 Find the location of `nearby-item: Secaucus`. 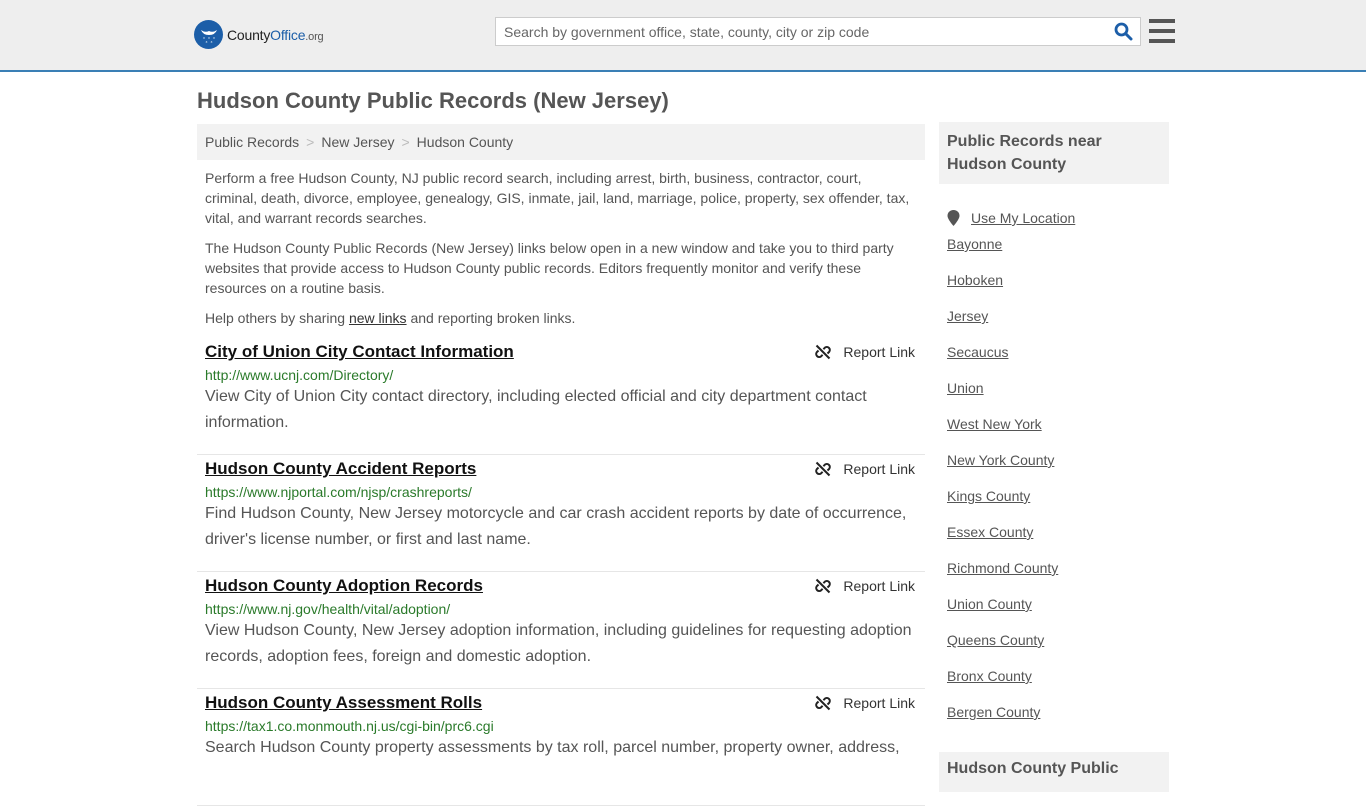

nearby-item: Secaucus is located at coordinates (1054, 362).